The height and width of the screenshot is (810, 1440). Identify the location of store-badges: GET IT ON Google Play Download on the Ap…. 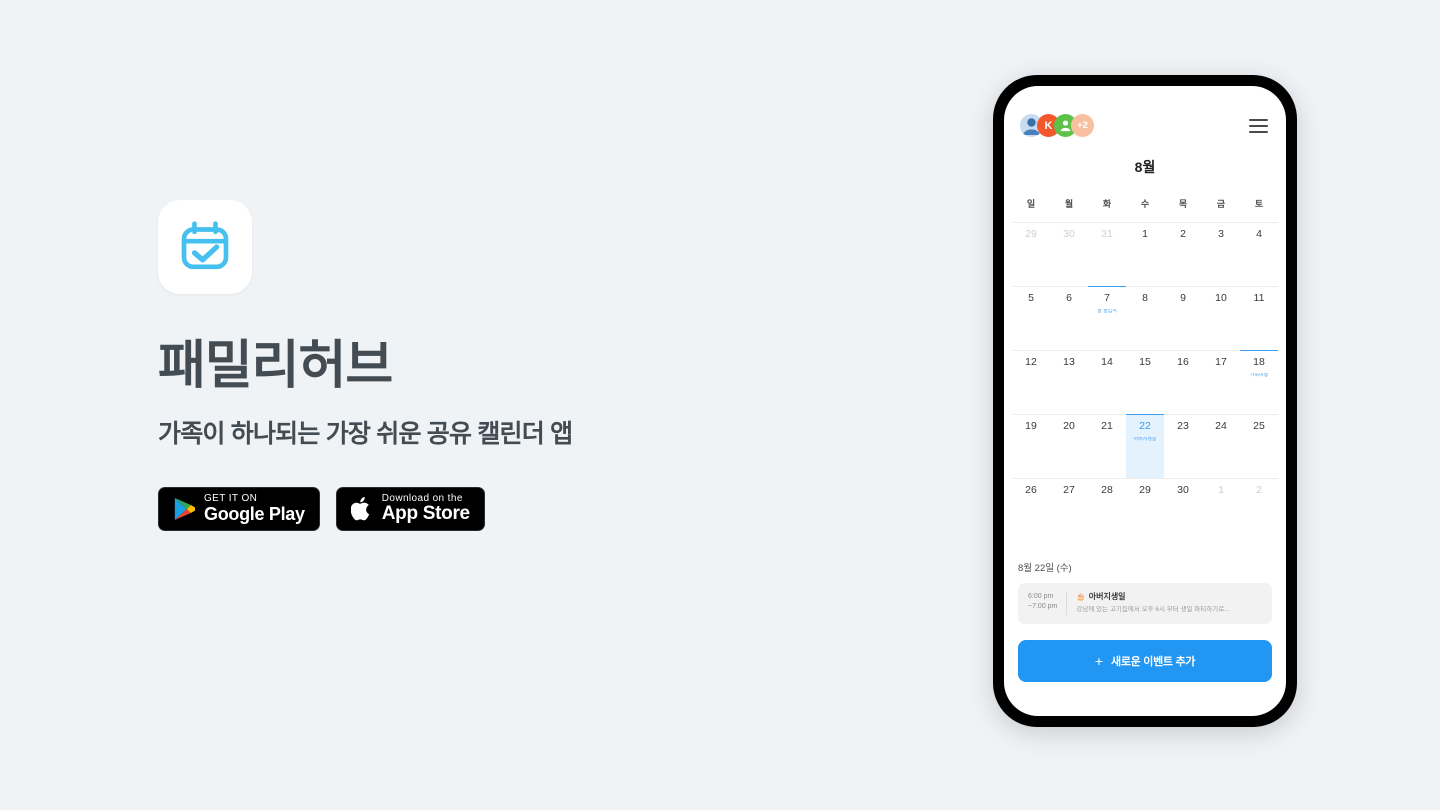
(438, 509).